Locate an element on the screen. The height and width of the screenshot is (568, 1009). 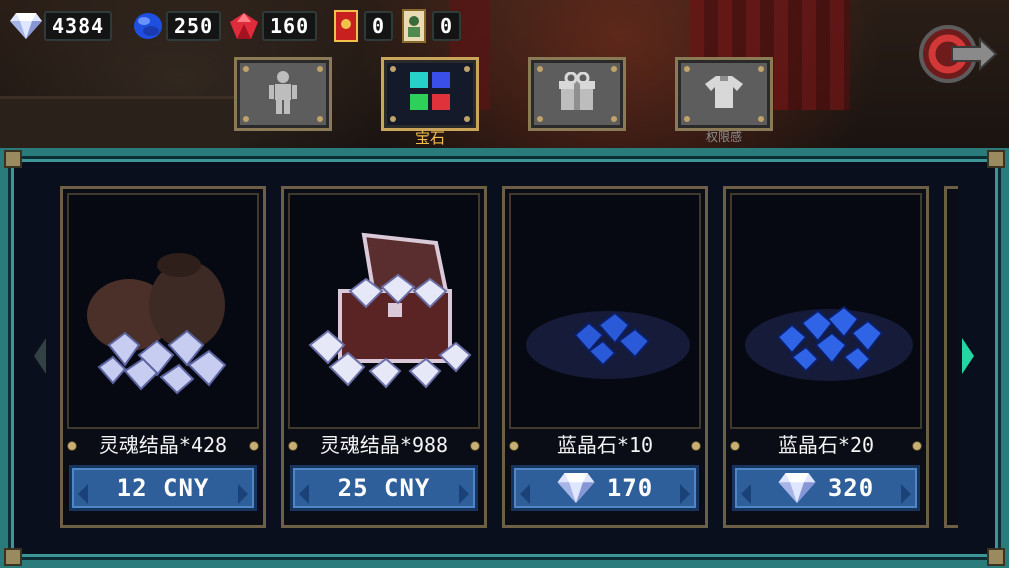
shop-item-card: 灵魂结晶*988 25 CNY is located at coordinates (384, 357).